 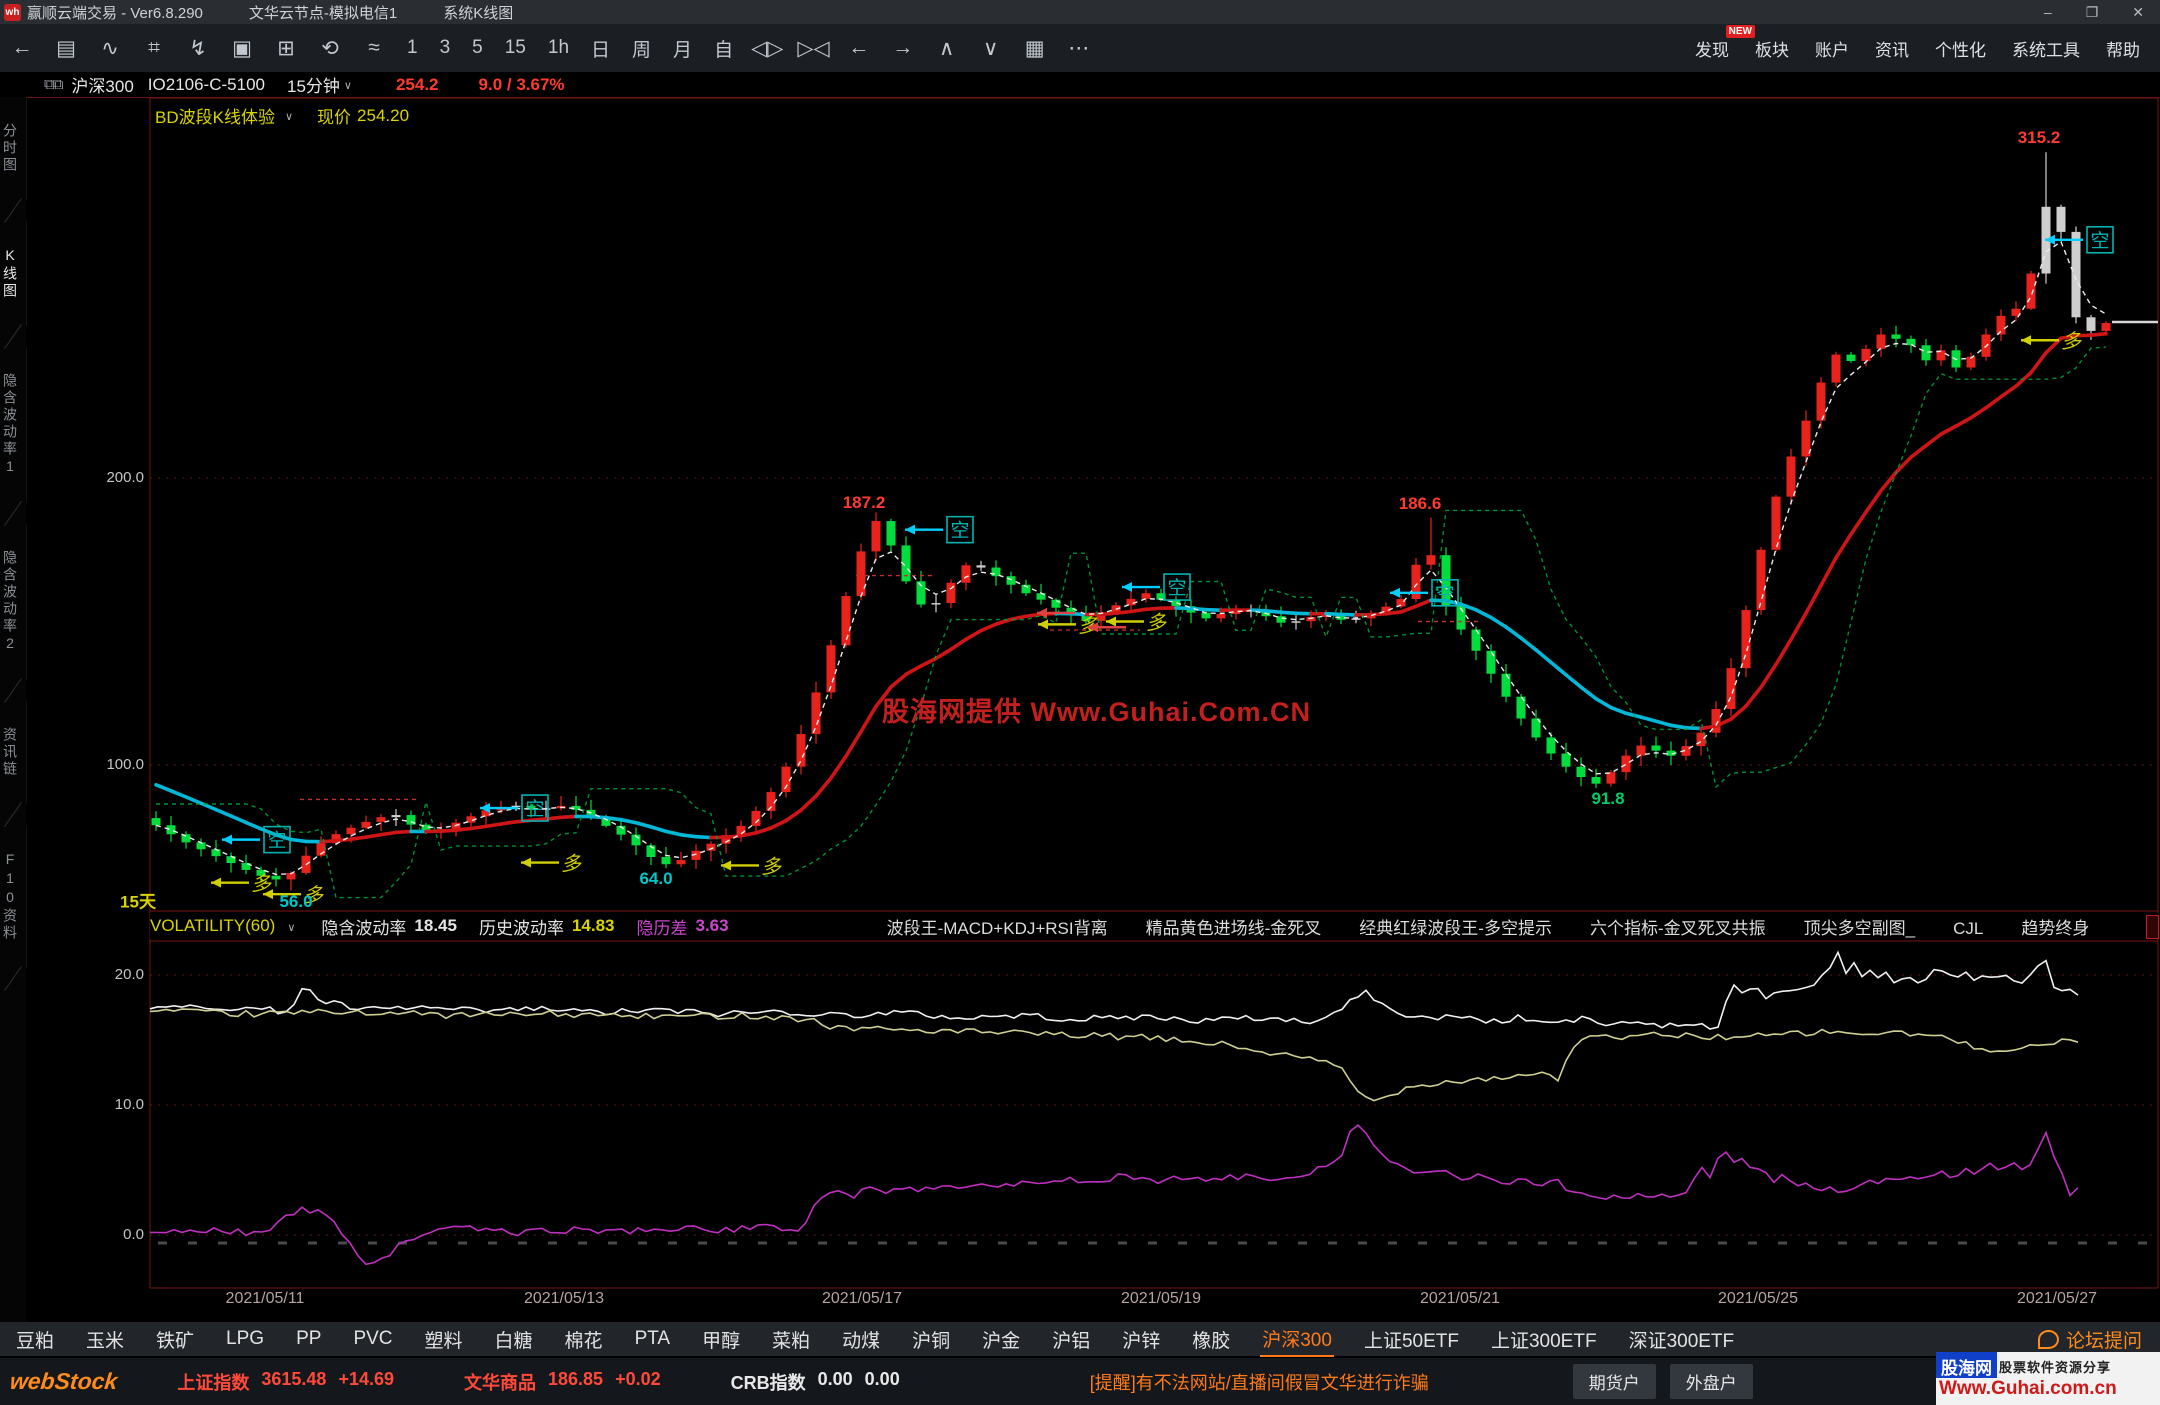 What do you see at coordinates (600, 48) in the screenshot?
I see `period-button-日: 日` at bounding box center [600, 48].